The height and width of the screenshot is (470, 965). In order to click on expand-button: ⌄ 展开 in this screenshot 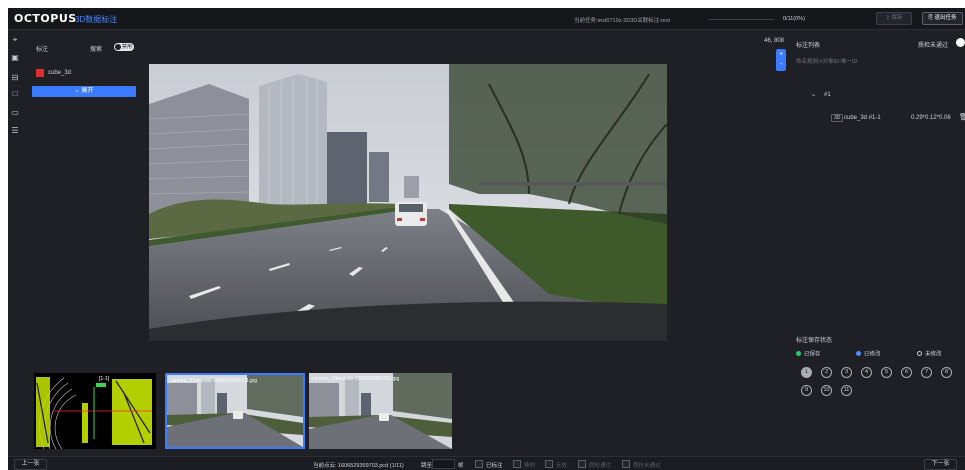, I will do `click(84, 91)`.